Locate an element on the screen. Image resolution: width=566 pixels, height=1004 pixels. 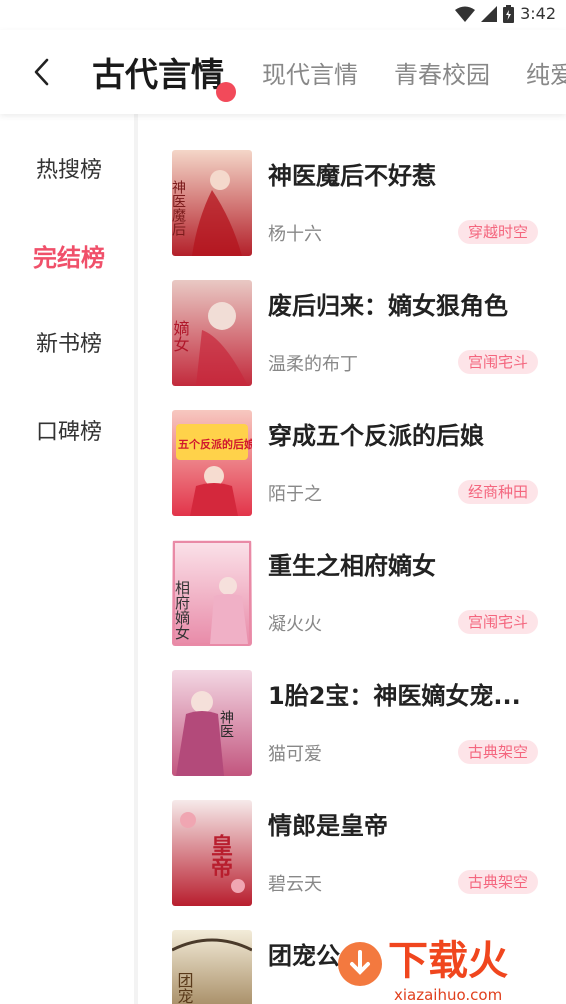
cover-title: 嫡女 is located at coordinates (181, 336).